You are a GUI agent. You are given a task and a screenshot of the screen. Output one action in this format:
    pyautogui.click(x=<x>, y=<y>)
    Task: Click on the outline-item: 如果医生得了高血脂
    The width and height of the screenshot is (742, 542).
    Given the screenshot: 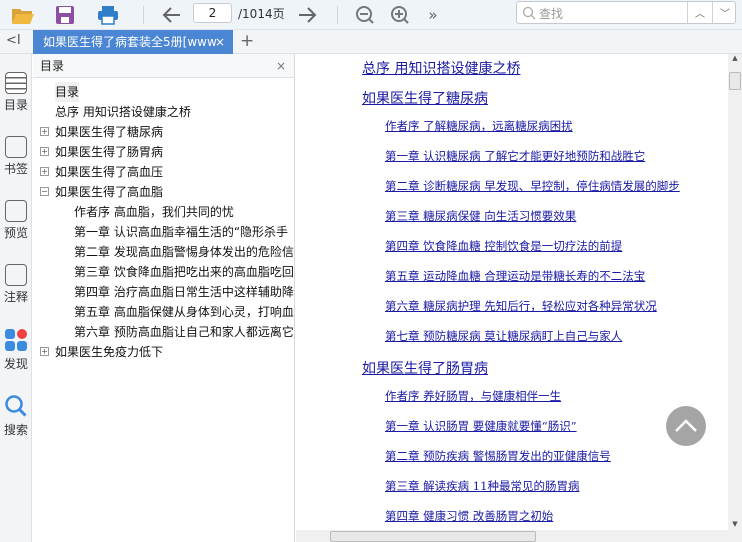 What is the action you would take?
    pyautogui.click(x=109, y=192)
    